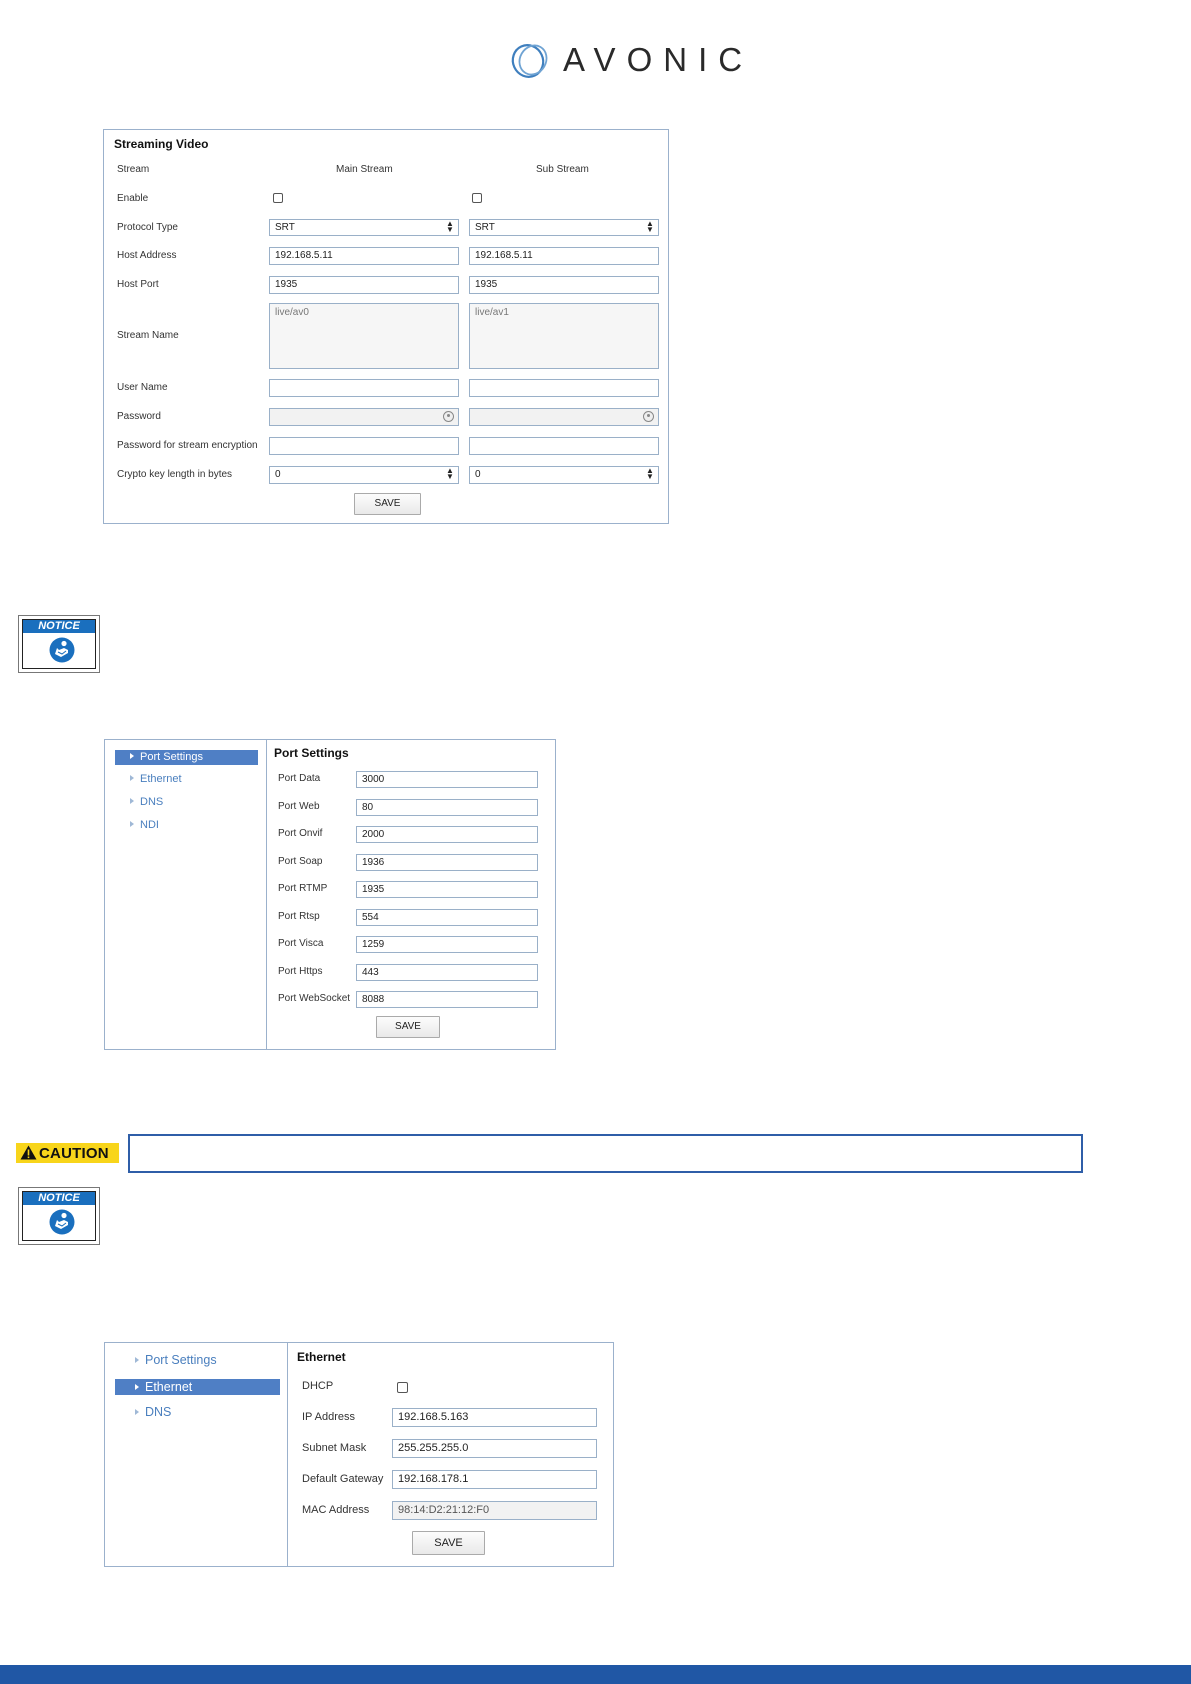 The height and width of the screenshot is (1684, 1191). I want to click on port-row-input: 554, so click(447, 917).